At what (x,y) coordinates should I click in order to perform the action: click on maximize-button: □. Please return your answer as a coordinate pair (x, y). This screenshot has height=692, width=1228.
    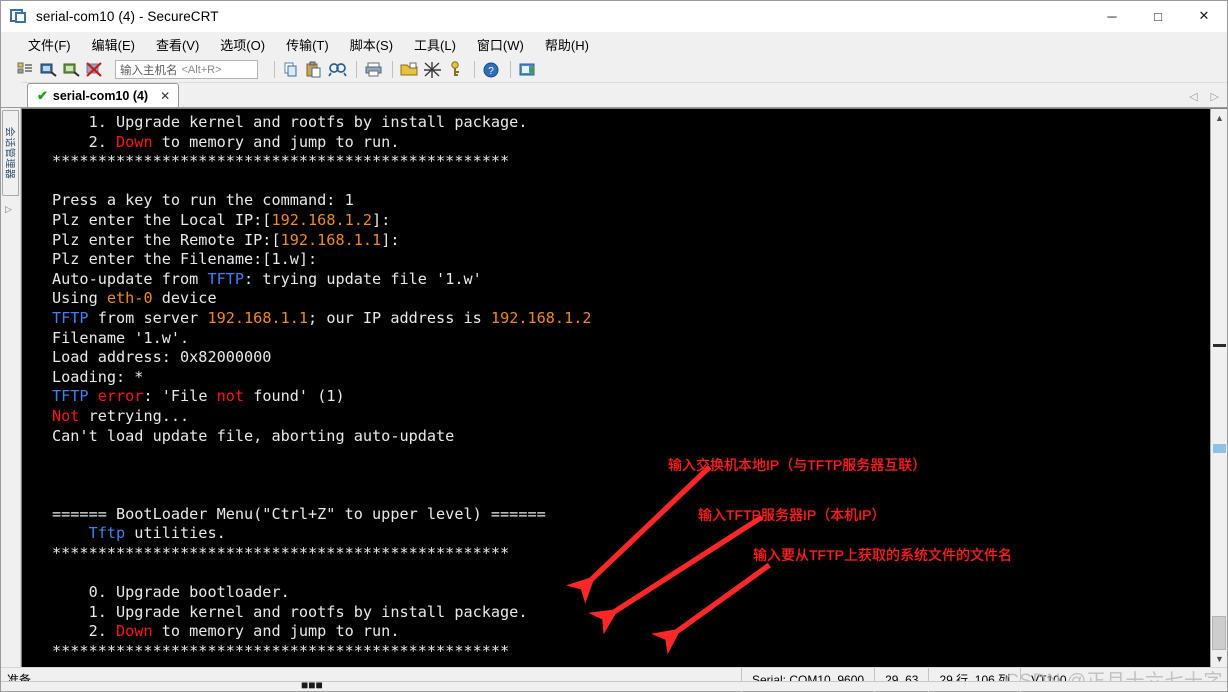
    Looking at the image, I should click on (1158, 16).